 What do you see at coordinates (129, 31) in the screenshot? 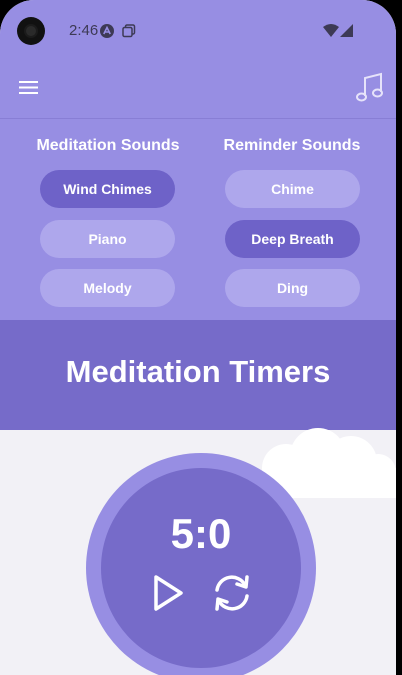
I see `screenshot-notification-icon` at bounding box center [129, 31].